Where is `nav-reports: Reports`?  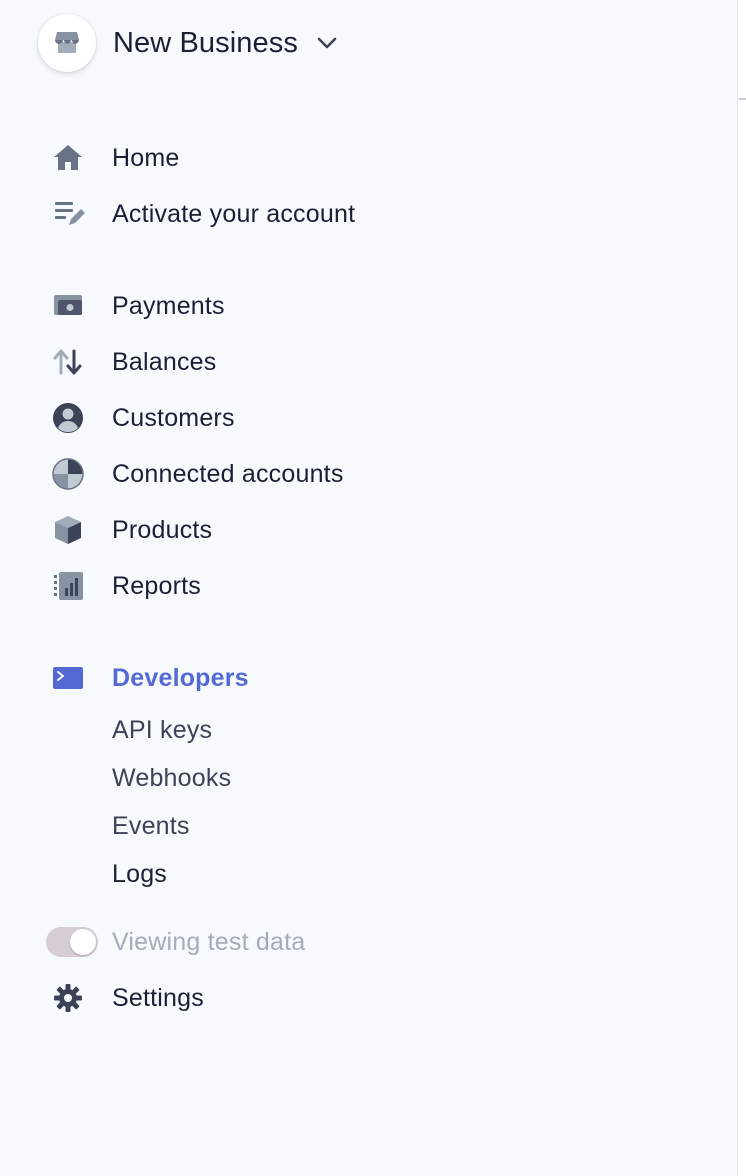 nav-reports: Reports is located at coordinates (123, 586).